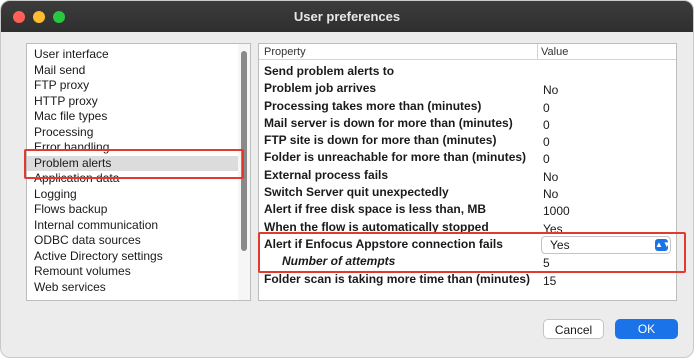 The image size is (694, 358). Describe the element at coordinates (549, 281) in the screenshot. I see `property-value: 15` at that location.